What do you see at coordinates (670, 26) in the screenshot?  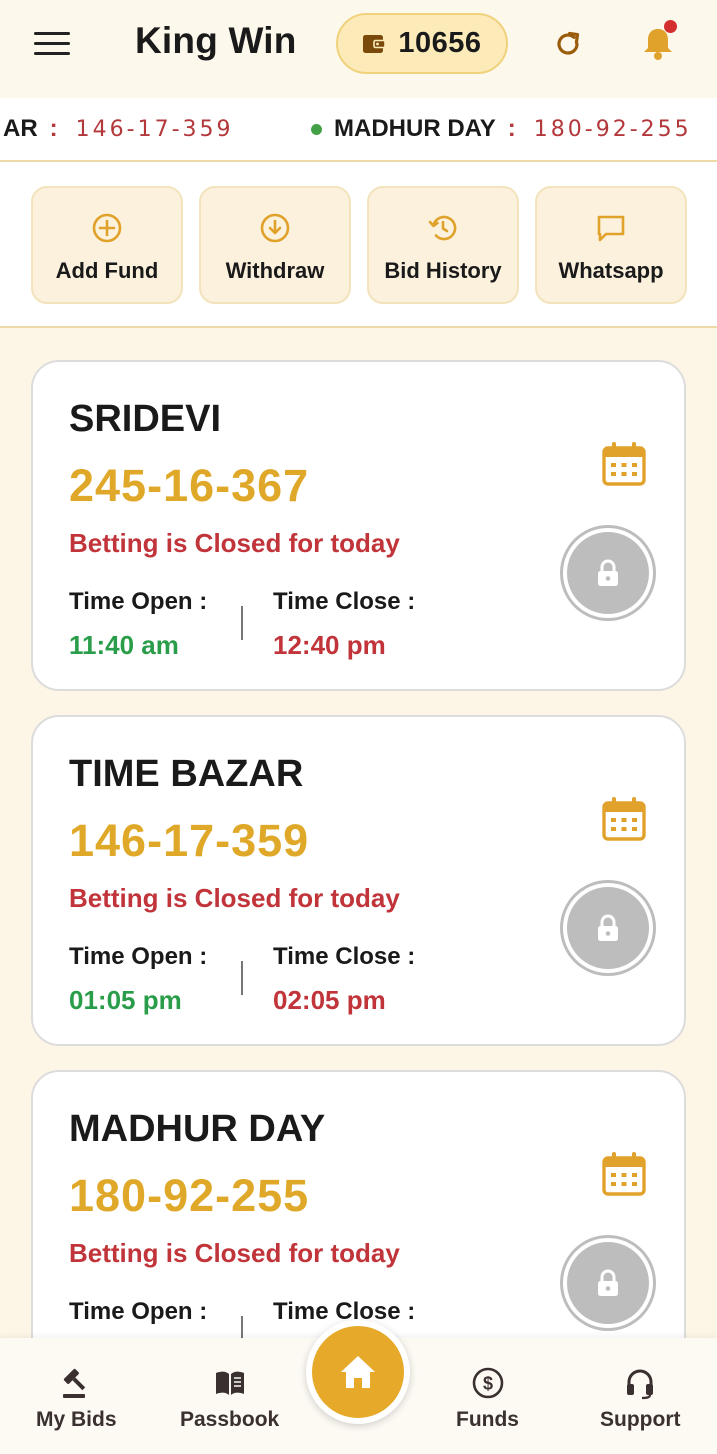 I see `notification-badge` at bounding box center [670, 26].